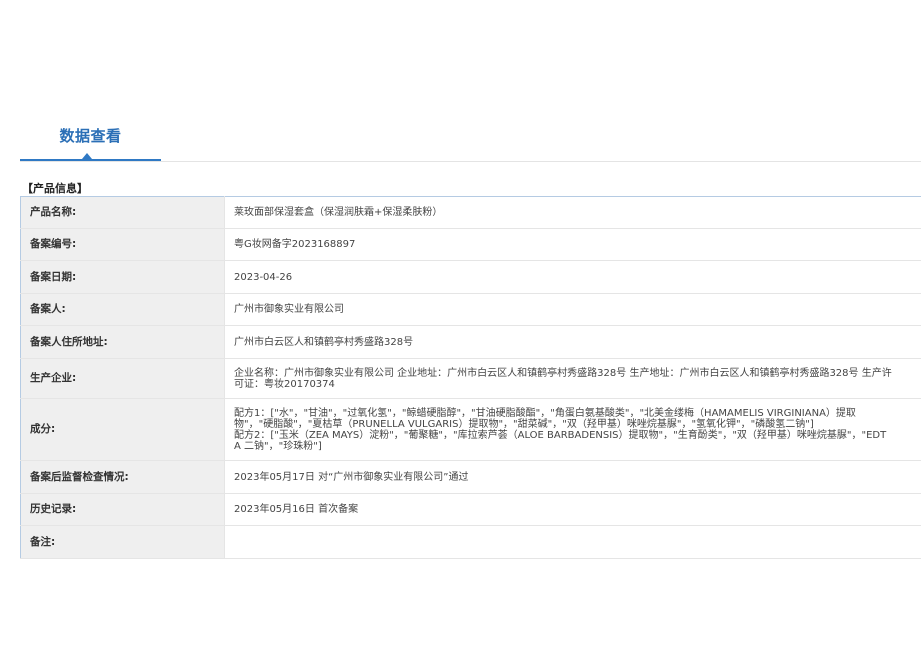 Image resolution: width=921 pixels, height=652 pixels. I want to click on row-label: 备案编号:, so click(122, 244).